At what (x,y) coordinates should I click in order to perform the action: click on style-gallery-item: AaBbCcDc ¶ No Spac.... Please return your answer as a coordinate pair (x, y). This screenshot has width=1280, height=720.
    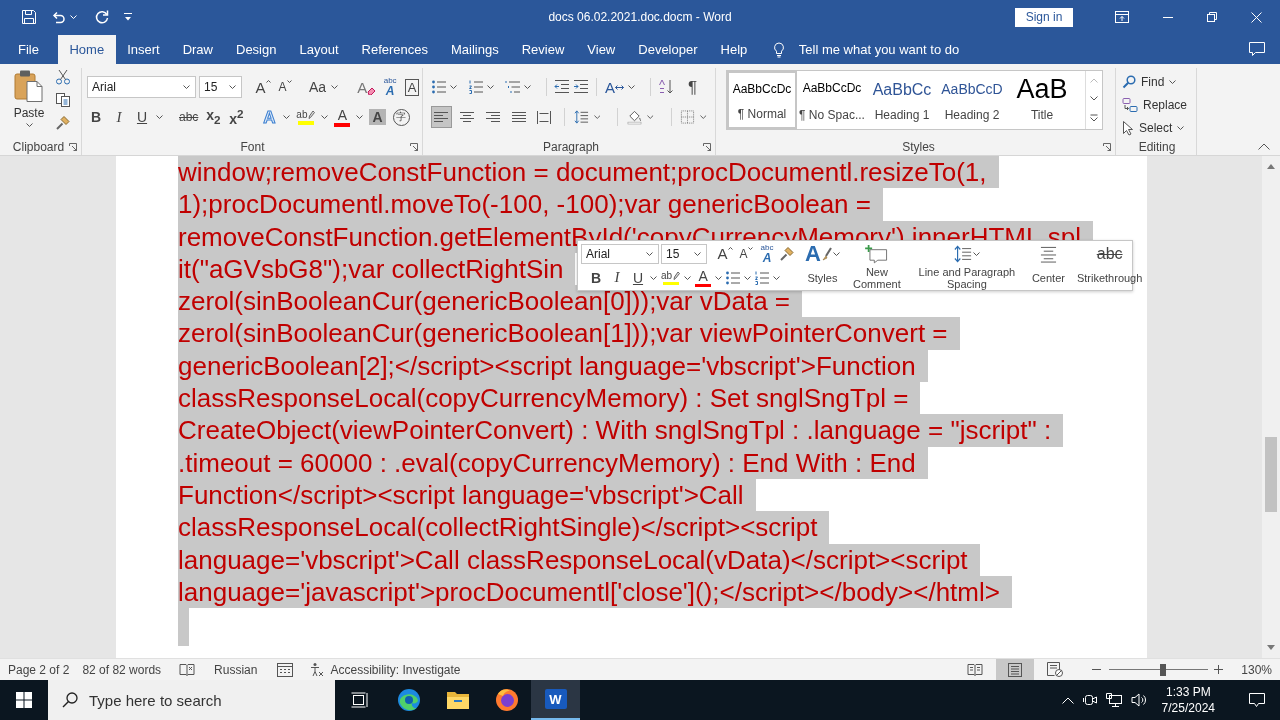
    Looking at the image, I should click on (832, 100).